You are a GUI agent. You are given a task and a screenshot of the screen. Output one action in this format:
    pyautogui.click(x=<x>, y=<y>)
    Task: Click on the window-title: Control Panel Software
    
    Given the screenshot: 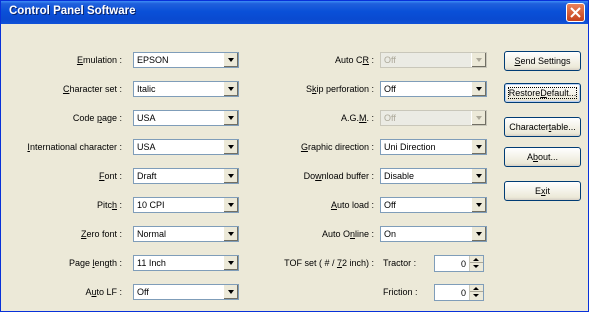 What is the action you would take?
    pyautogui.click(x=72, y=11)
    